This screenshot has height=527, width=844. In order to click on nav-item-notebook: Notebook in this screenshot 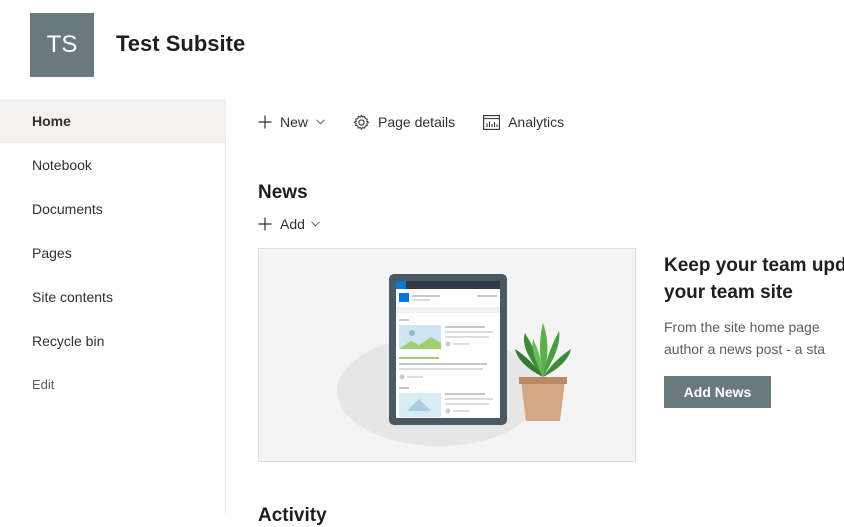, I will do `click(112, 165)`.